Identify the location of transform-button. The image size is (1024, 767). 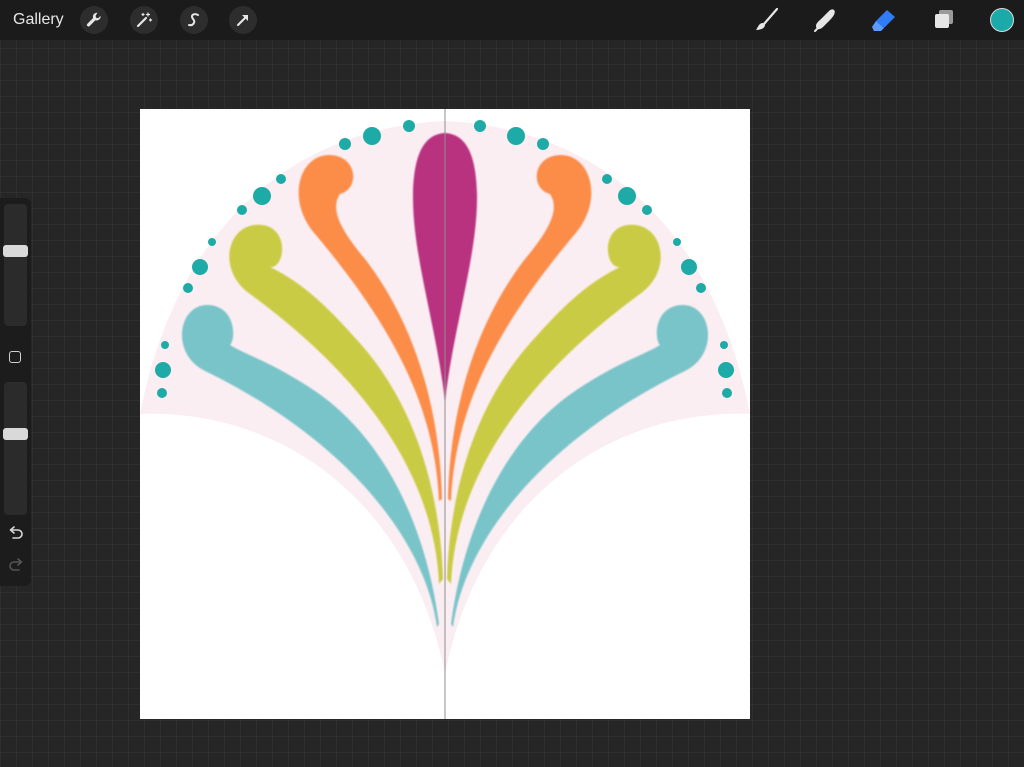
(243, 20).